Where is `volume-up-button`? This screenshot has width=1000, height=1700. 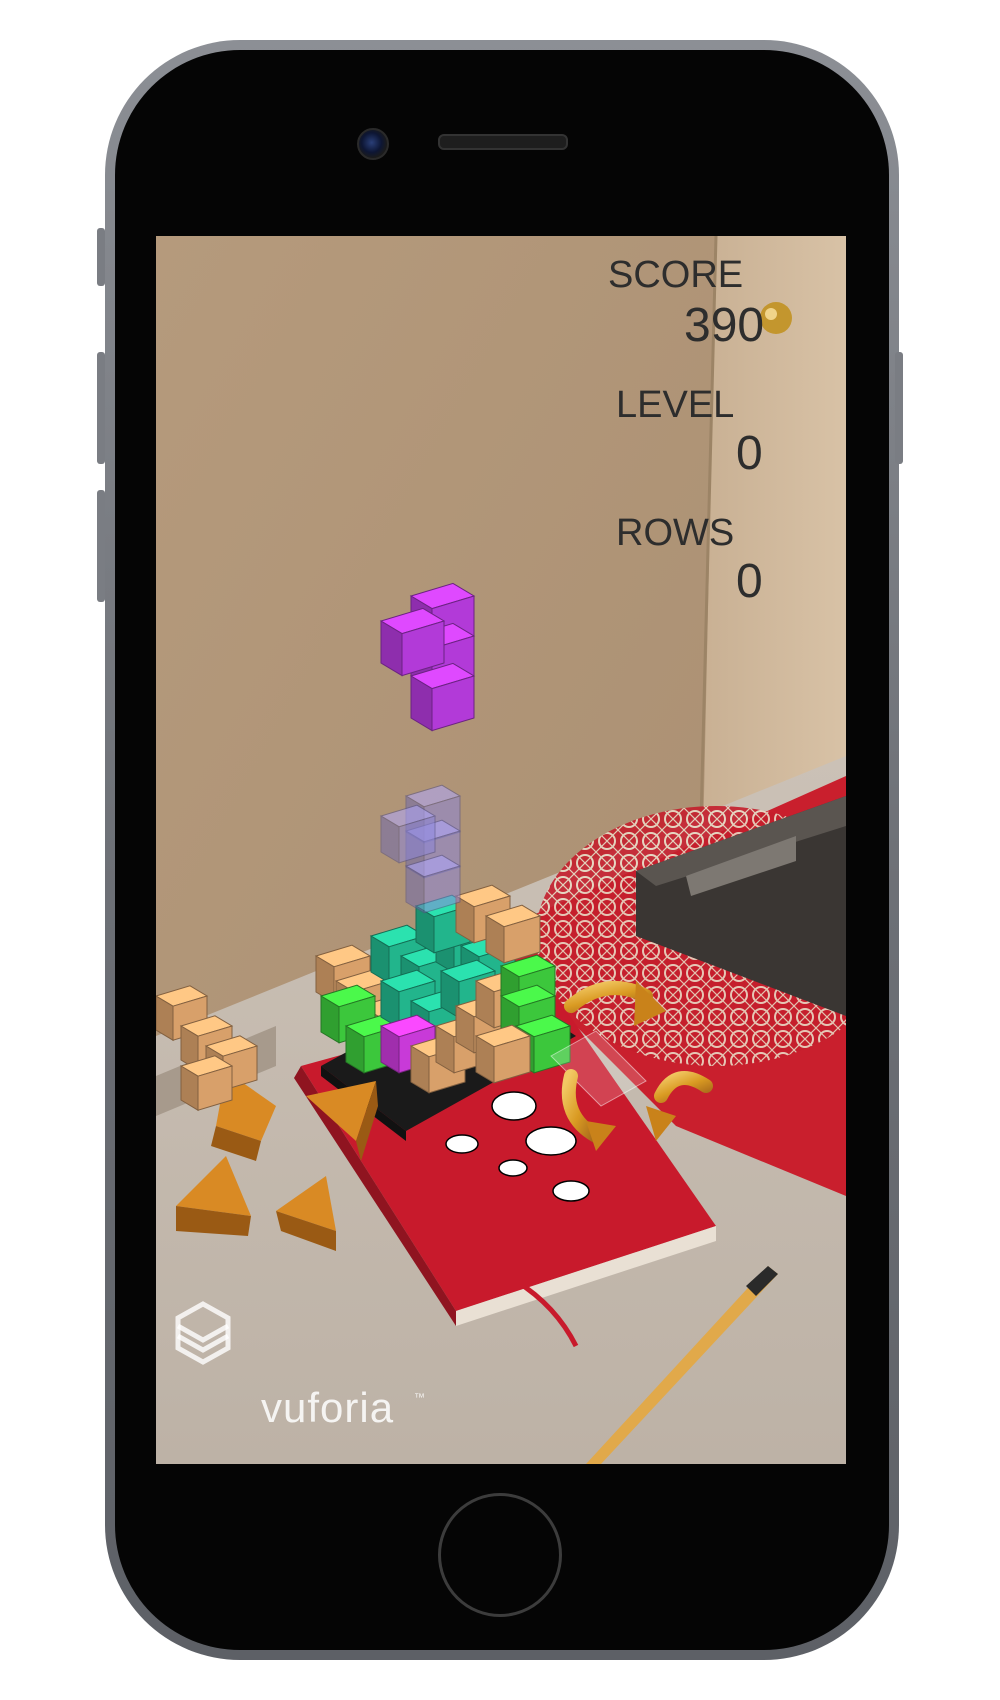 volume-up-button is located at coordinates (101, 408).